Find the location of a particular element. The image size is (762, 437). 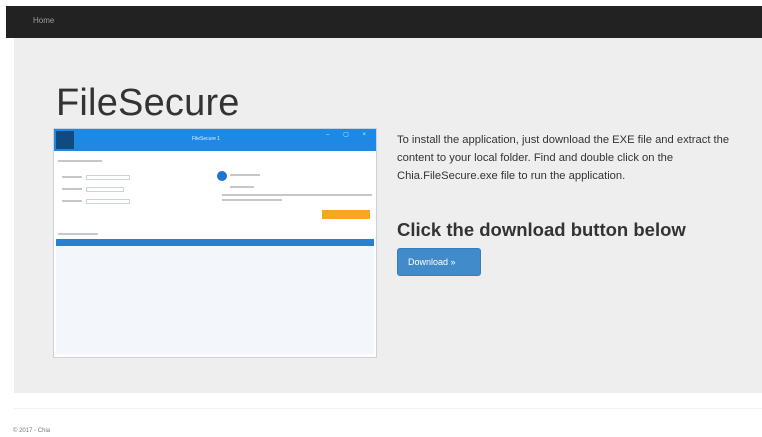

app-screenshot-table-header is located at coordinates (215, 242).